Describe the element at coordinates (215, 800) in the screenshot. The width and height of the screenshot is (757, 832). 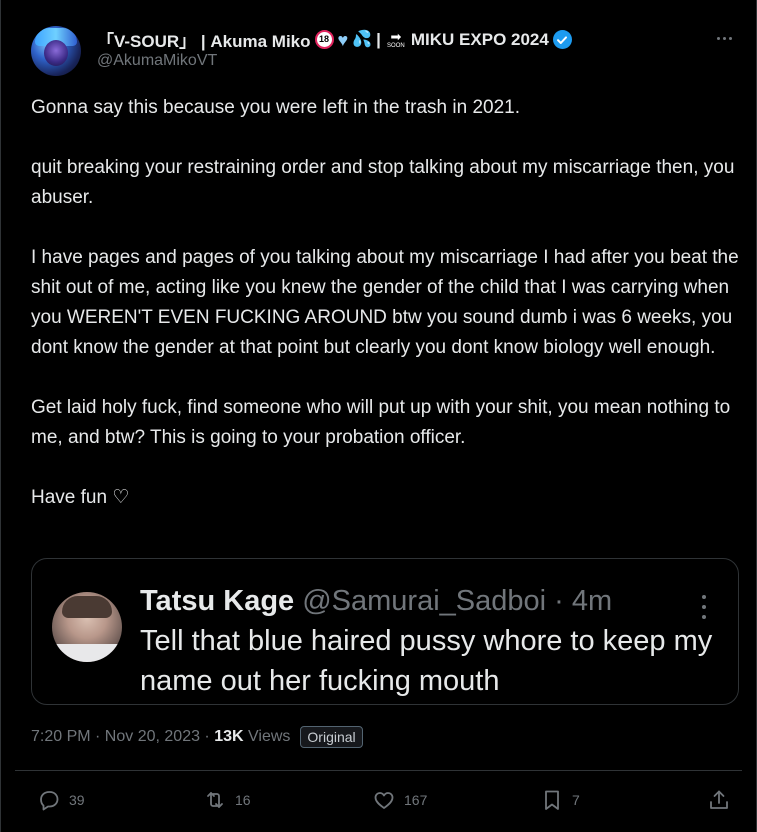
I see `repost-icon` at that location.